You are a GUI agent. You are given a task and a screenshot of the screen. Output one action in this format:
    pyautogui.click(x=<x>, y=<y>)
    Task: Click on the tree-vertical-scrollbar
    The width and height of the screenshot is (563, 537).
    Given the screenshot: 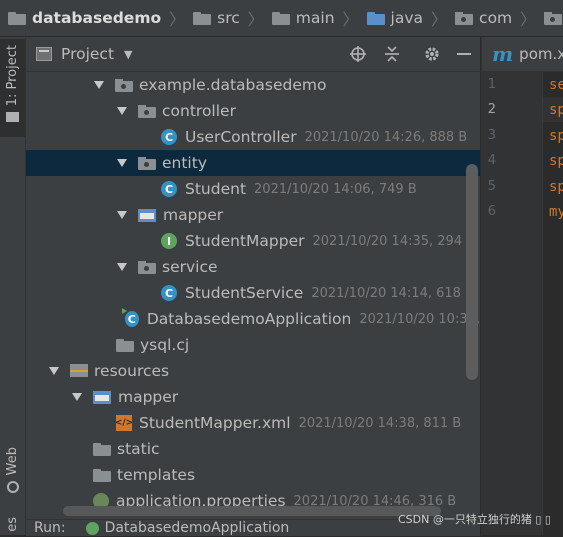 What is the action you would take?
    pyautogui.click(x=472, y=272)
    